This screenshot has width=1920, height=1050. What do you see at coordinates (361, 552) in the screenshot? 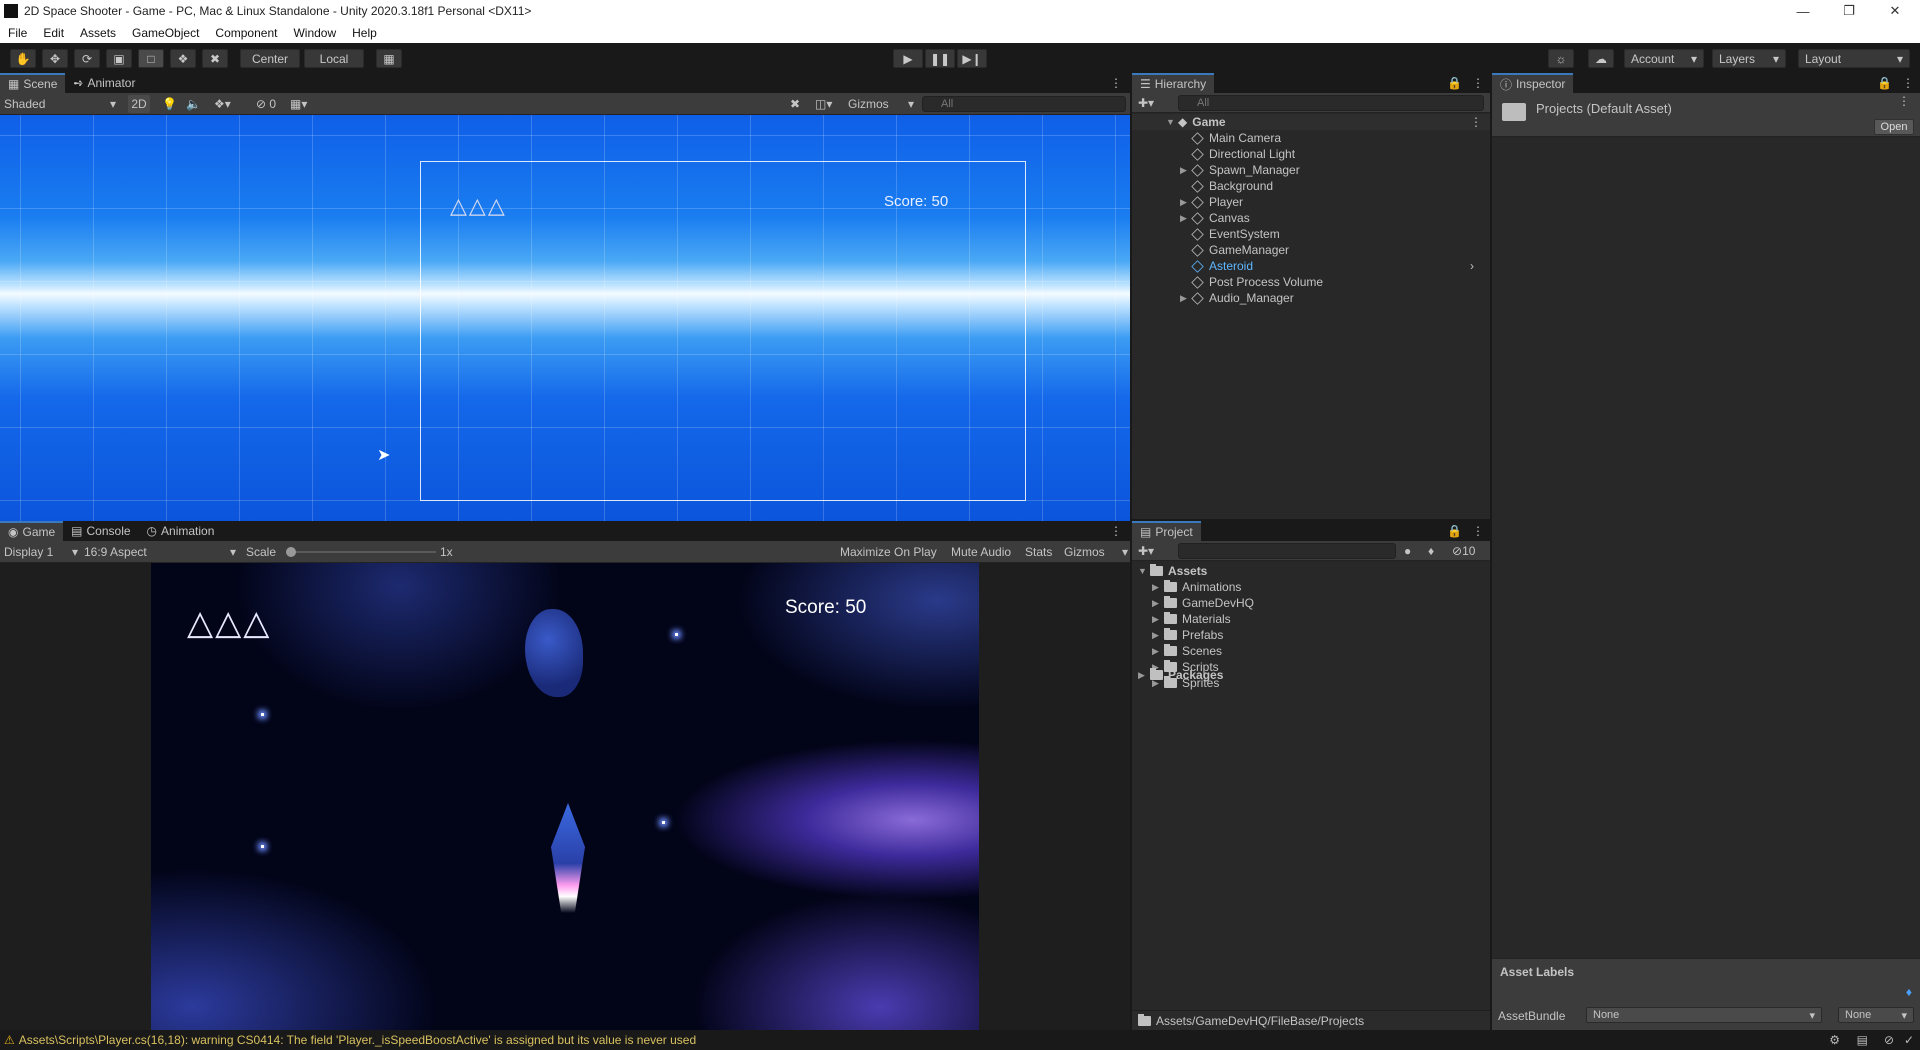
I see `scale-slider` at bounding box center [361, 552].